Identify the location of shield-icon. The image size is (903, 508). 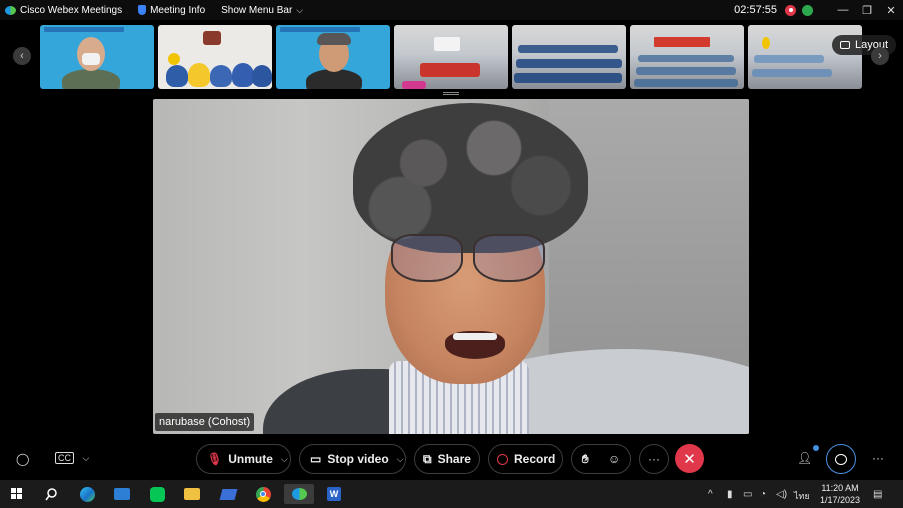
(142, 10).